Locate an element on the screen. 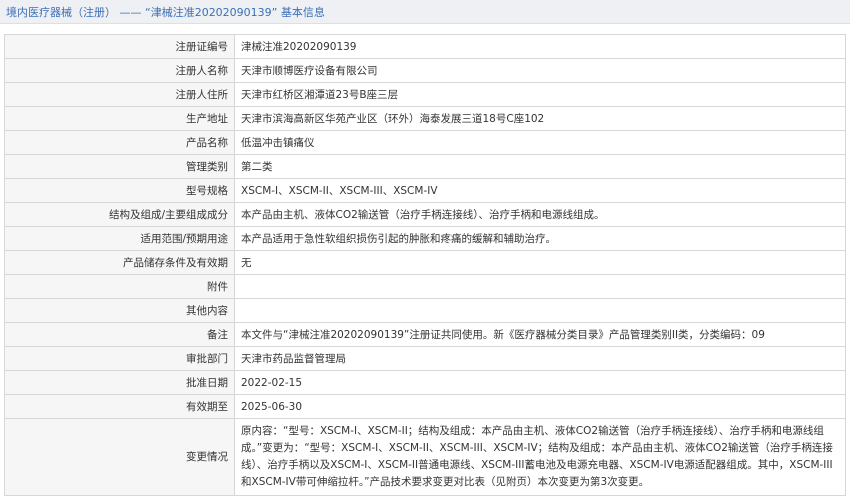 The width and height of the screenshot is (850, 501). row-value: 本产品适用于急性软组织损伤引起的肿胀和疼痛的缓解和辅助治疗。 is located at coordinates (540, 238).